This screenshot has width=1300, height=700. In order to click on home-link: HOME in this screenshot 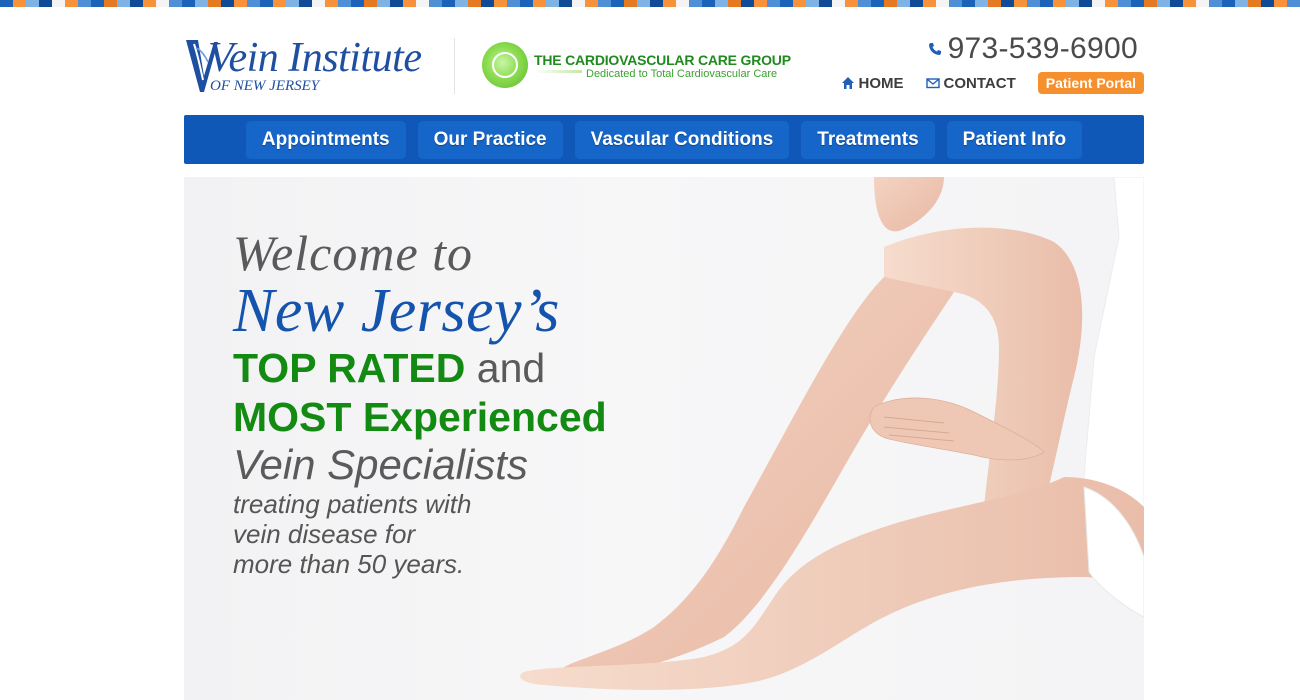, I will do `click(872, 83)`.